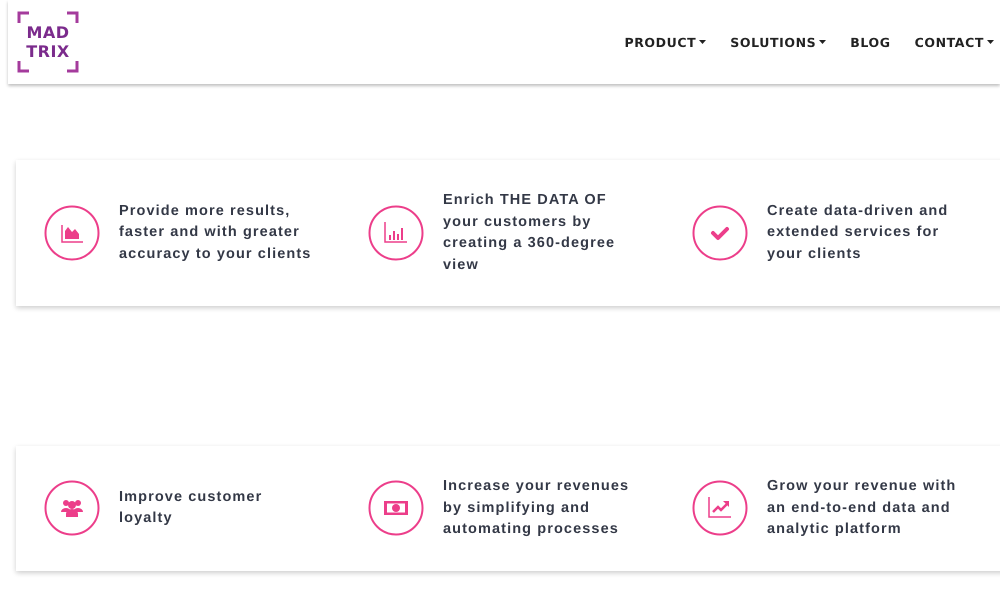  I want to click on nav-link: PRODUCT, so click(665, 42).